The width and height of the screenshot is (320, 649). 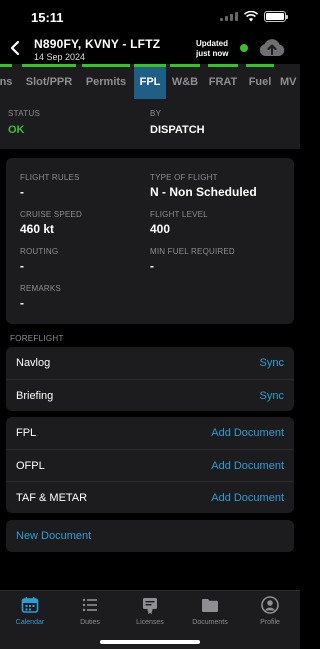 What do you see at coordinates (24, 113) in the screenshot?
I see `status-label: STATUS` at bounding box center [24, 113].